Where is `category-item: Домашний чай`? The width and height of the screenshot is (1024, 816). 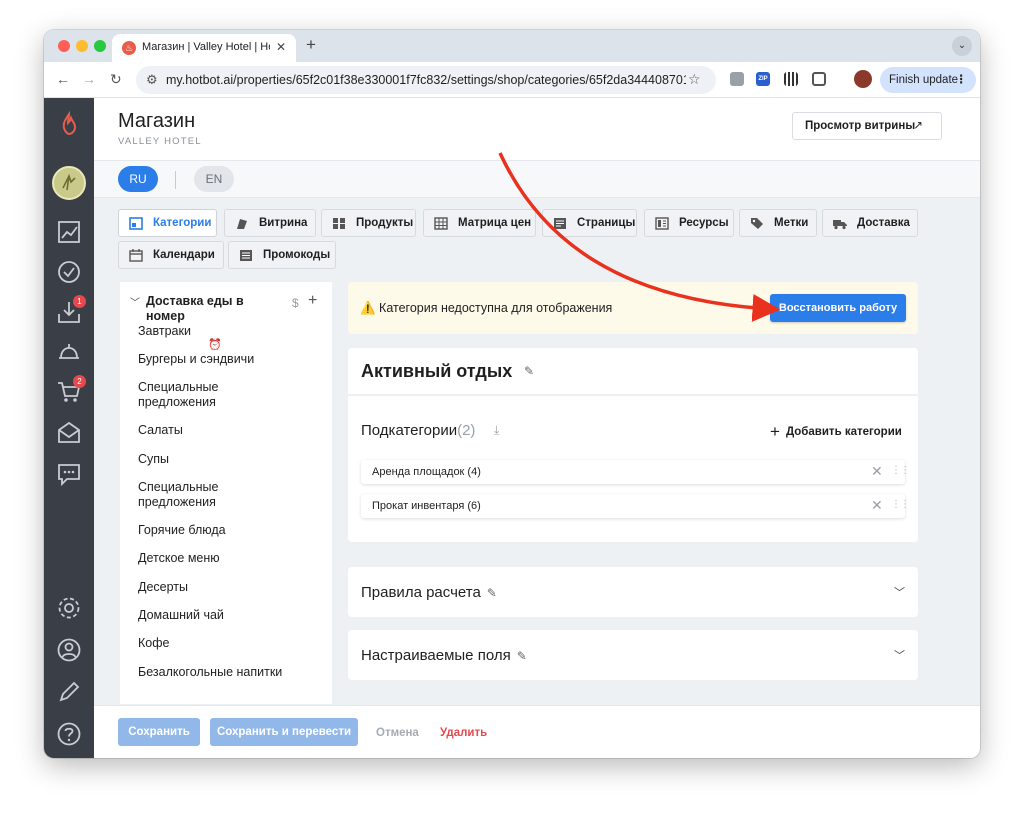 category-item: Домашний чай is located at coordinates (213, 615).